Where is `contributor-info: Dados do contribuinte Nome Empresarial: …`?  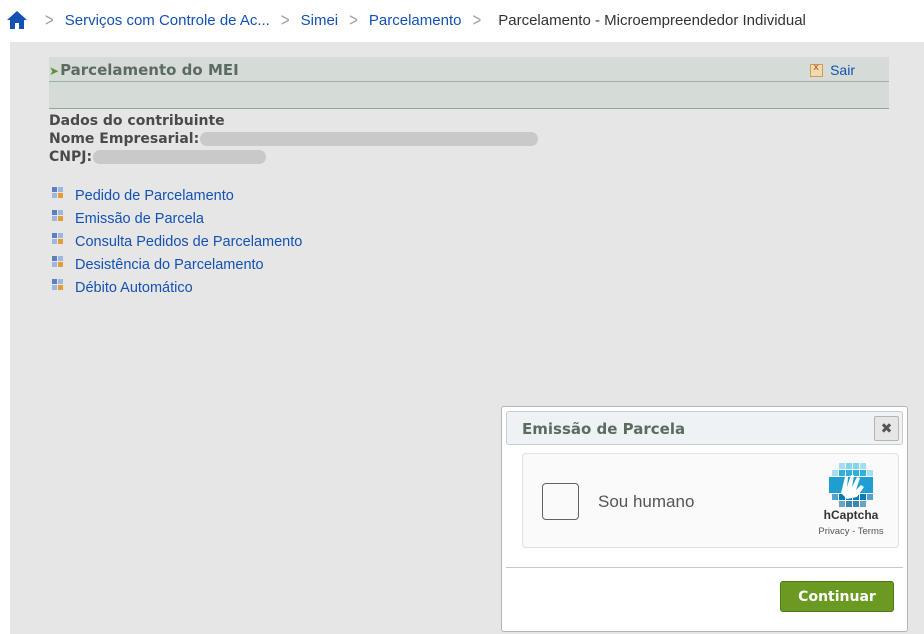
contributor-info: Dados do contribuinte Nome Empresarial: … is located at coordinates (294, 139).